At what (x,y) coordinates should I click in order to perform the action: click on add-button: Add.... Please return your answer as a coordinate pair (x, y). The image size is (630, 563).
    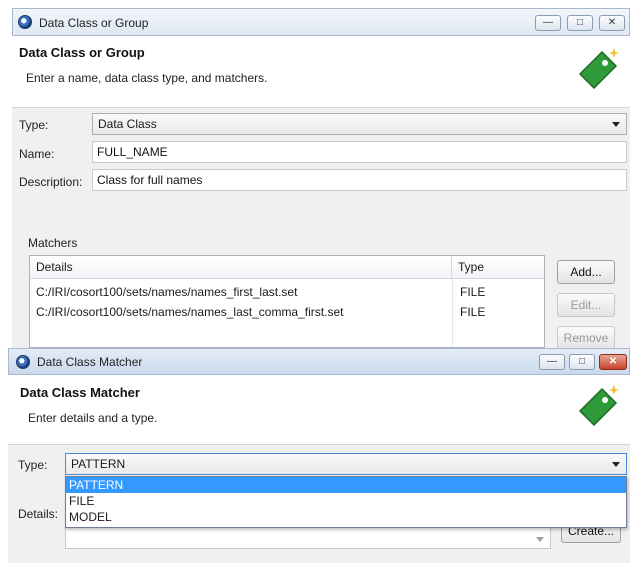
    Looking at the image, I should click on (586, 272).